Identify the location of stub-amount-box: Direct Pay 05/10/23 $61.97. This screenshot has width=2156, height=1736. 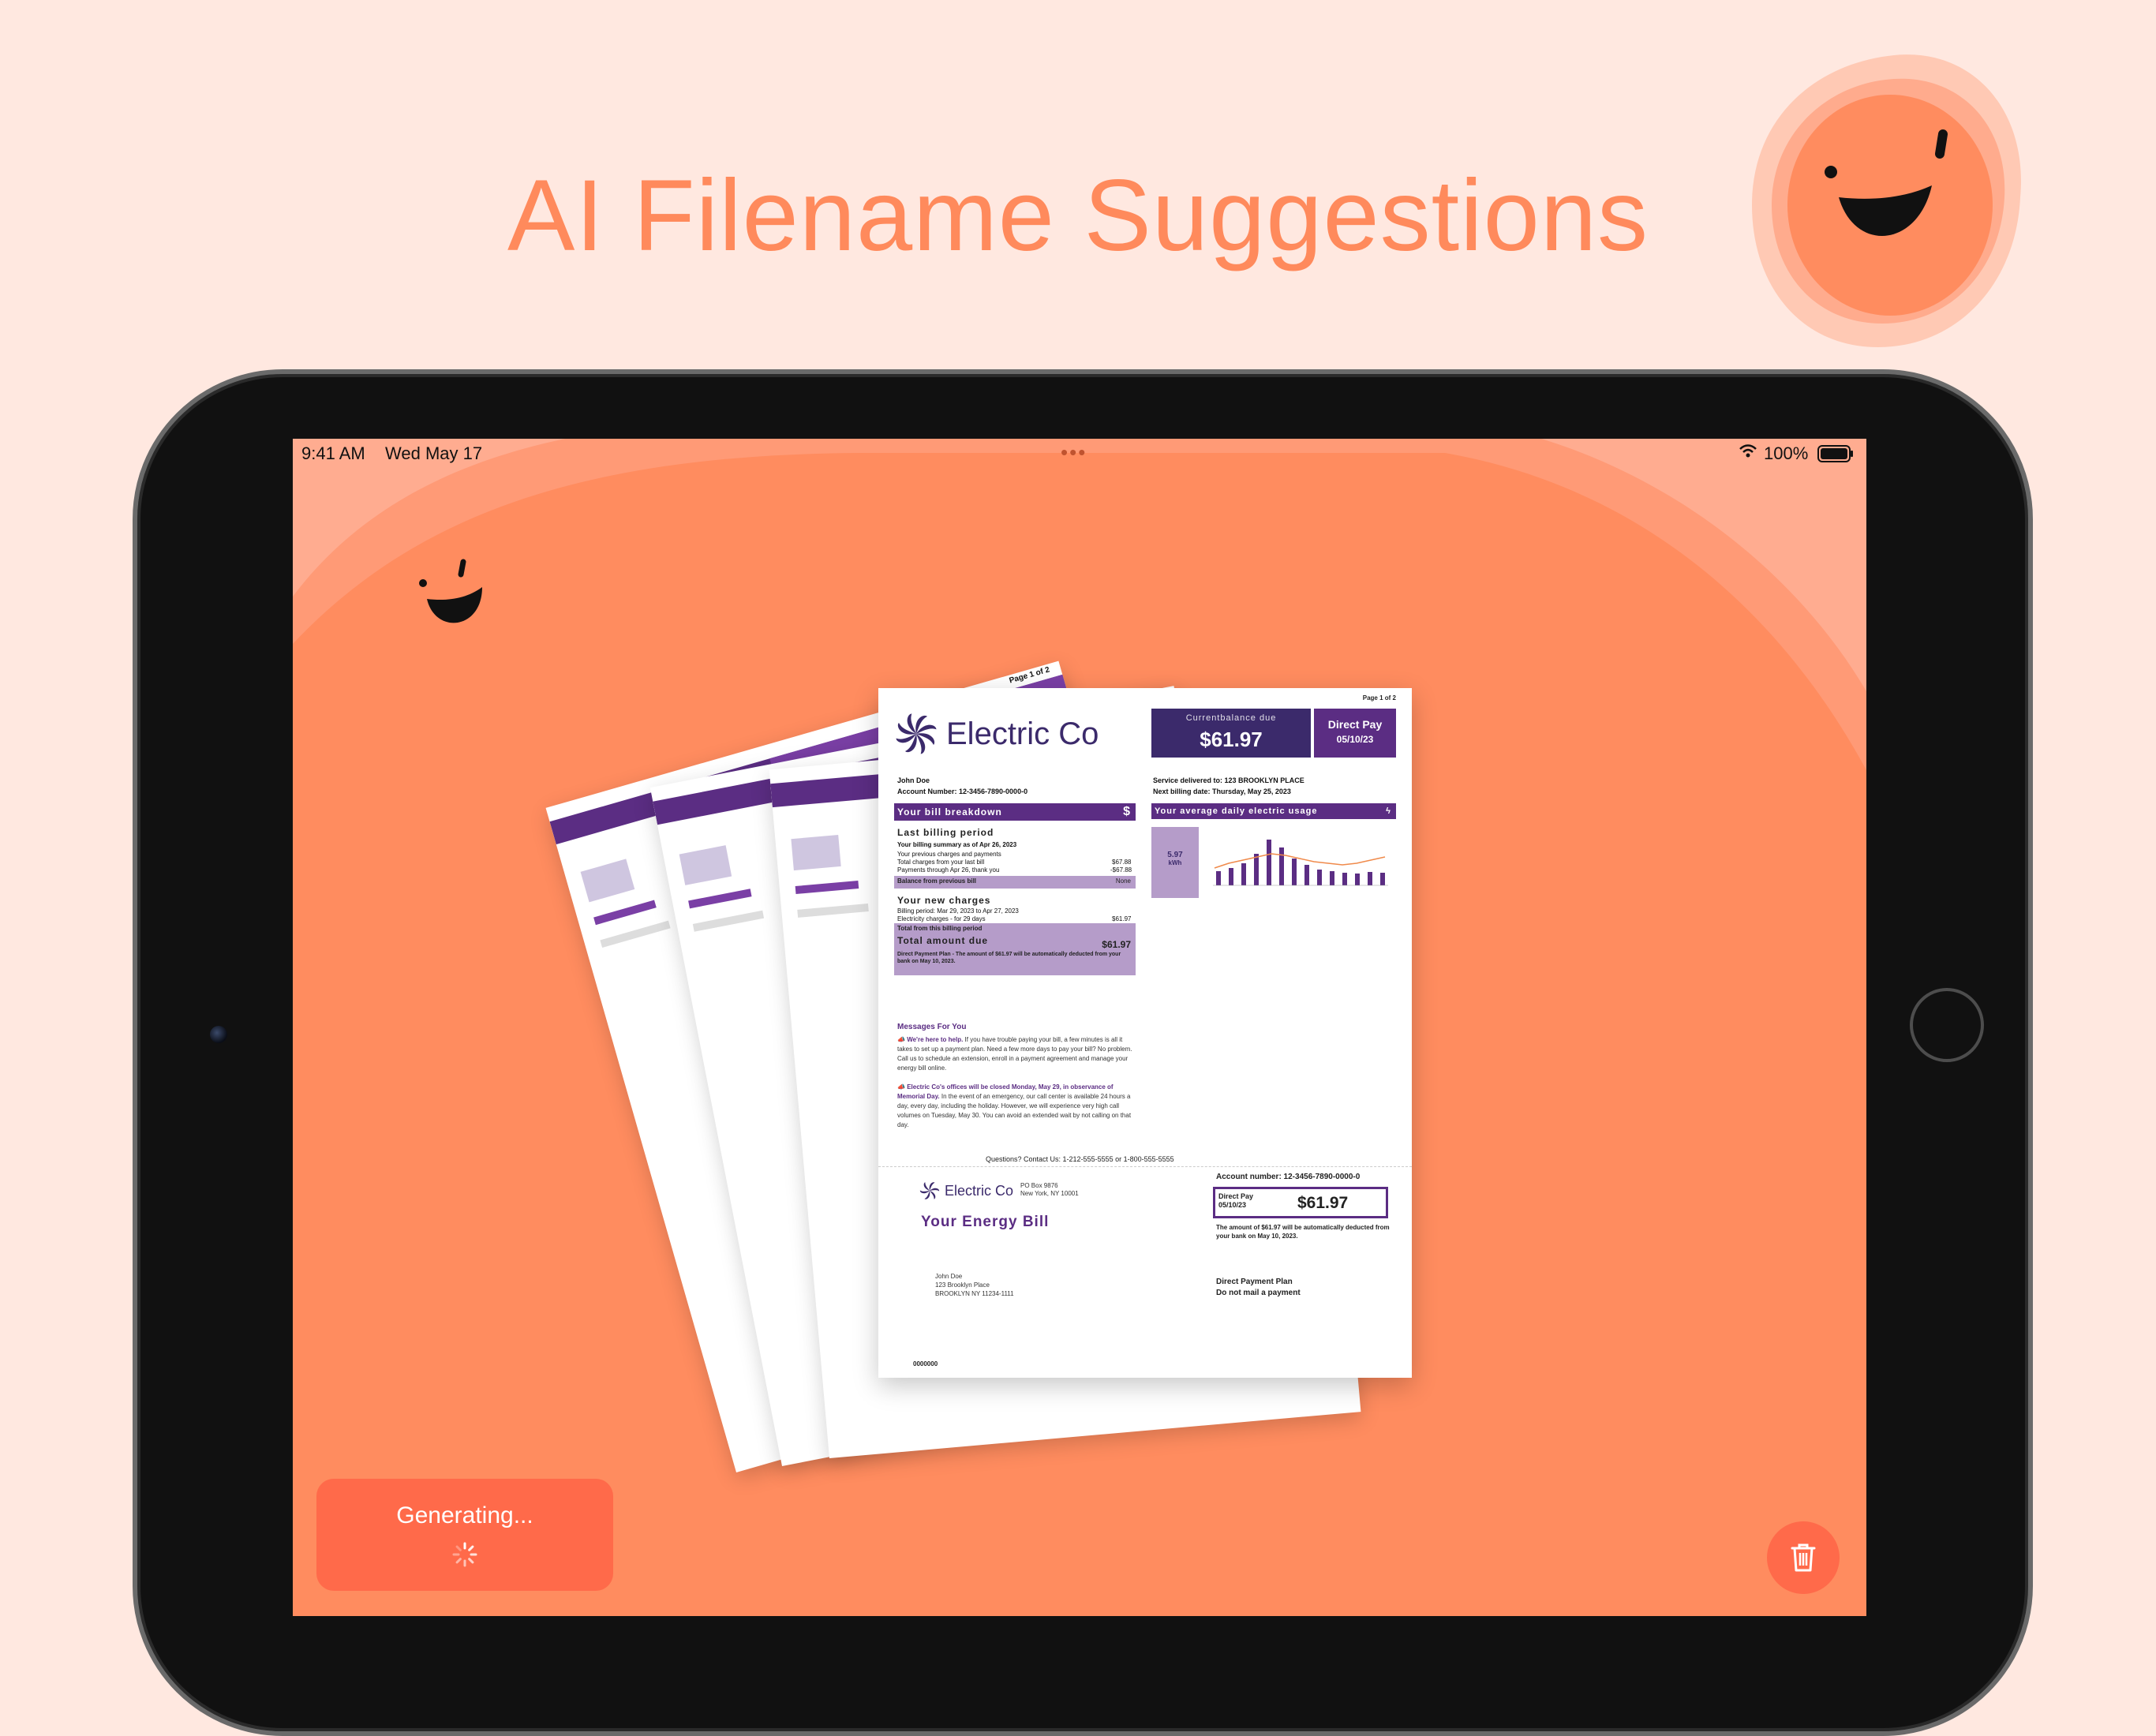
(1300, 1202).